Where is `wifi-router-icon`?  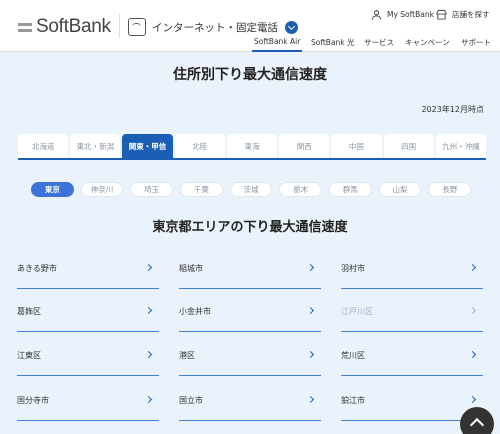
wifi-router-icon is located at coordinates (137, 27).